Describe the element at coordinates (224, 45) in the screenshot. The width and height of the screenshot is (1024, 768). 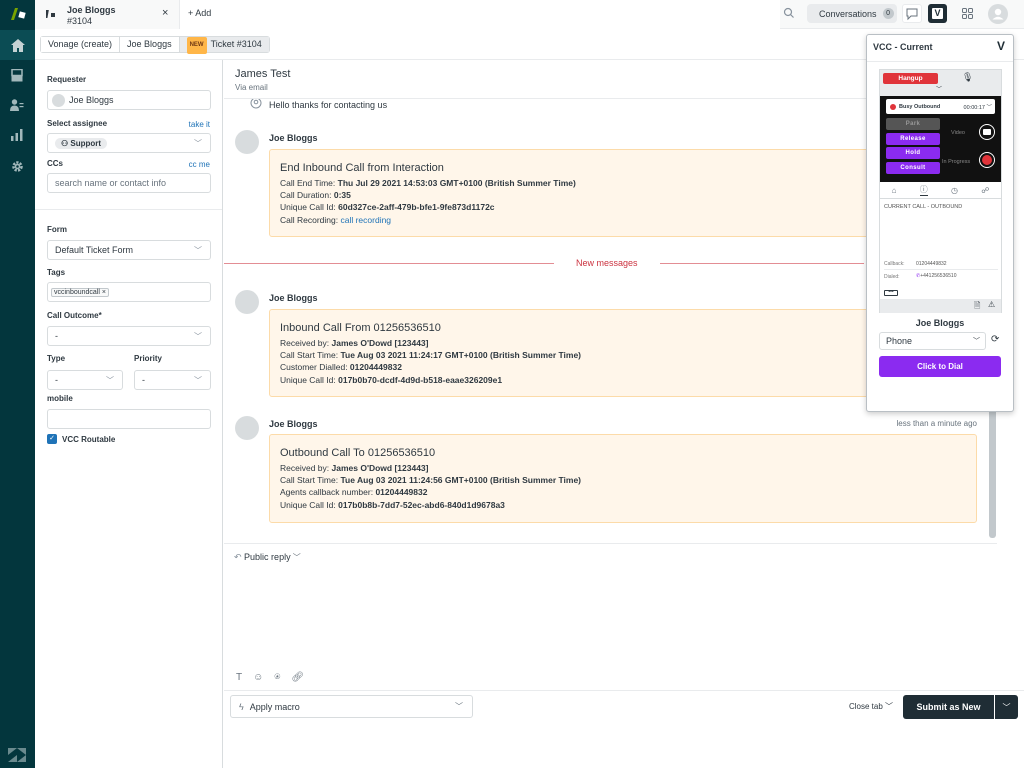
I see `breadcrumb-ticket: NEW Ticket #3104` at that location.